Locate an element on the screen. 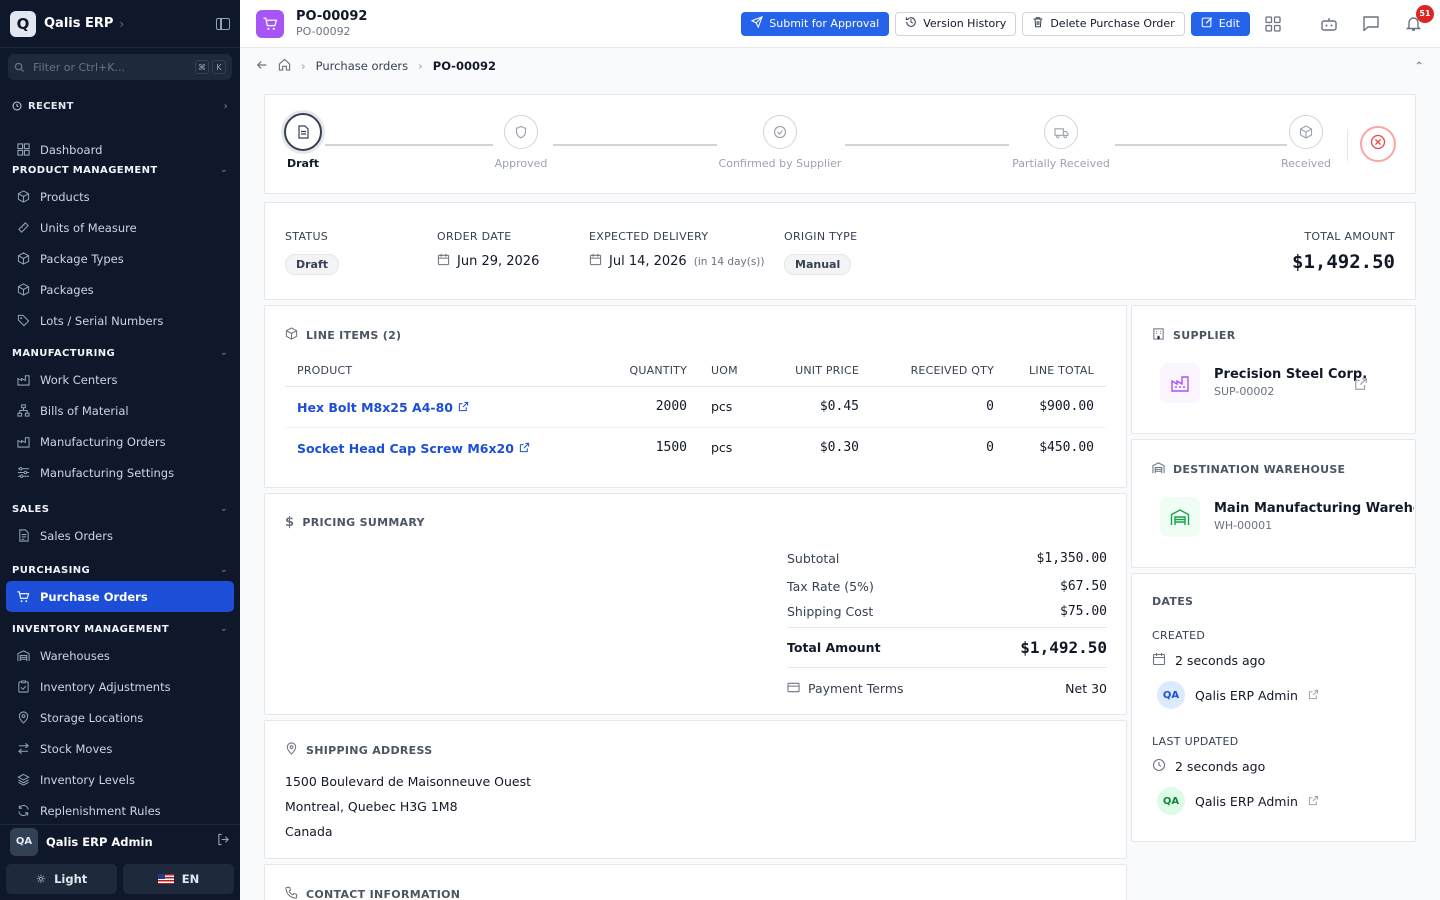  column-header: RECEIVED QTY is located at coordinates (926, 371).